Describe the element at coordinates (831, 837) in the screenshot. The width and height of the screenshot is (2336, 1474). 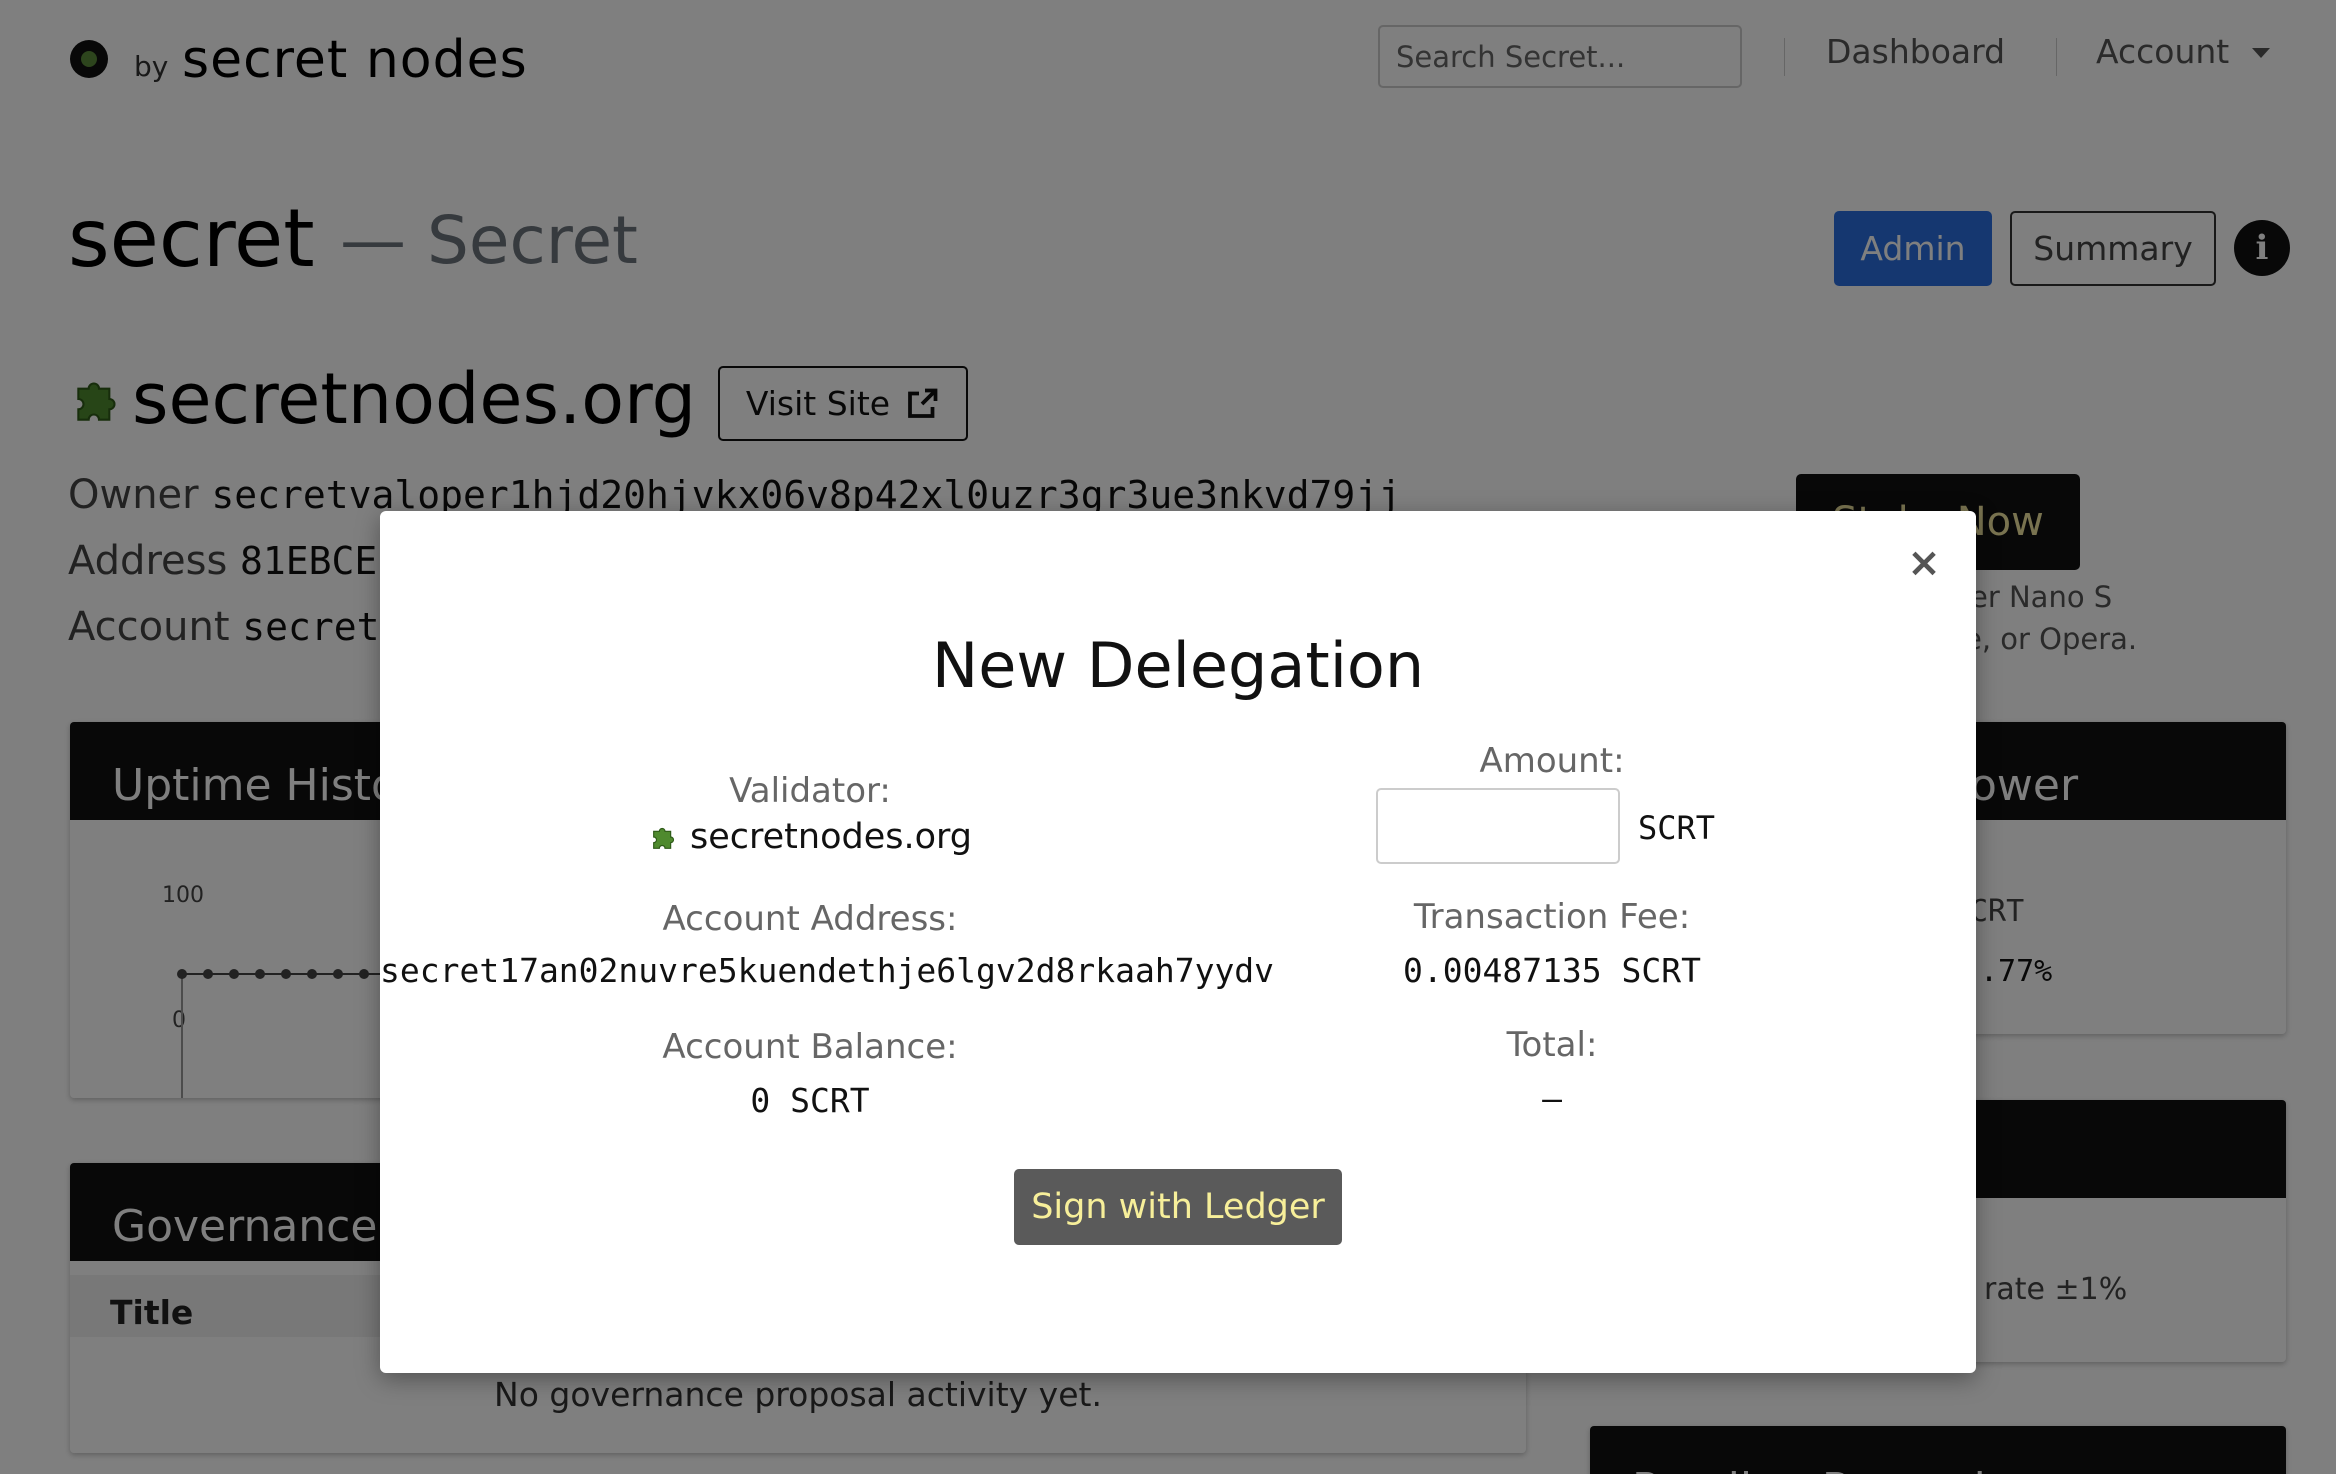
I see `validator-value: secretnodes.org` at that location.